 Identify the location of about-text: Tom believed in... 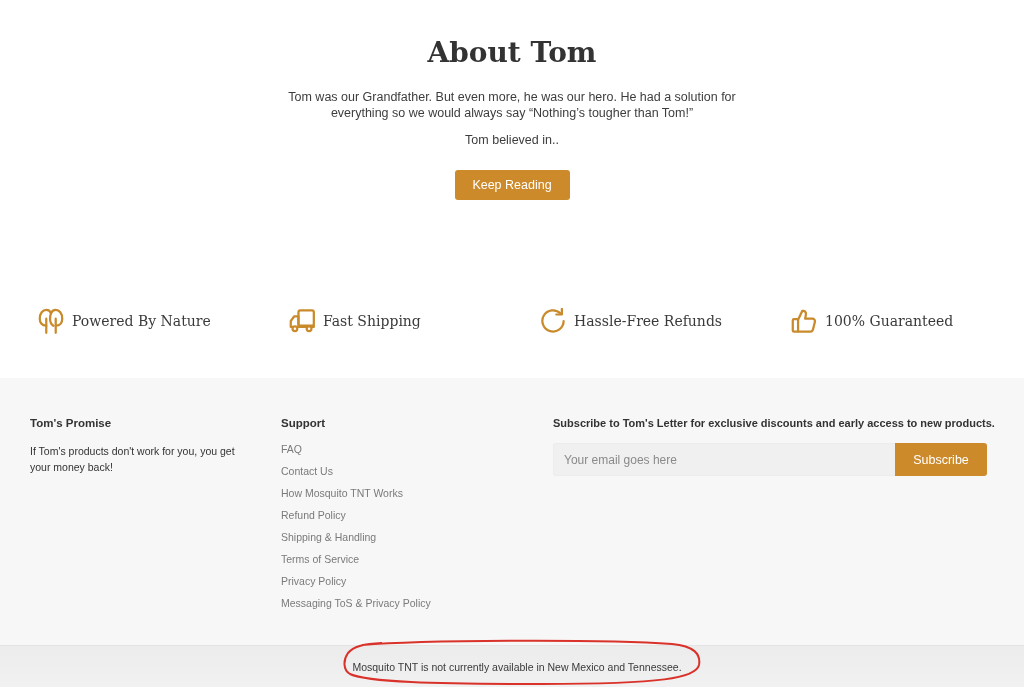
(512, 140).